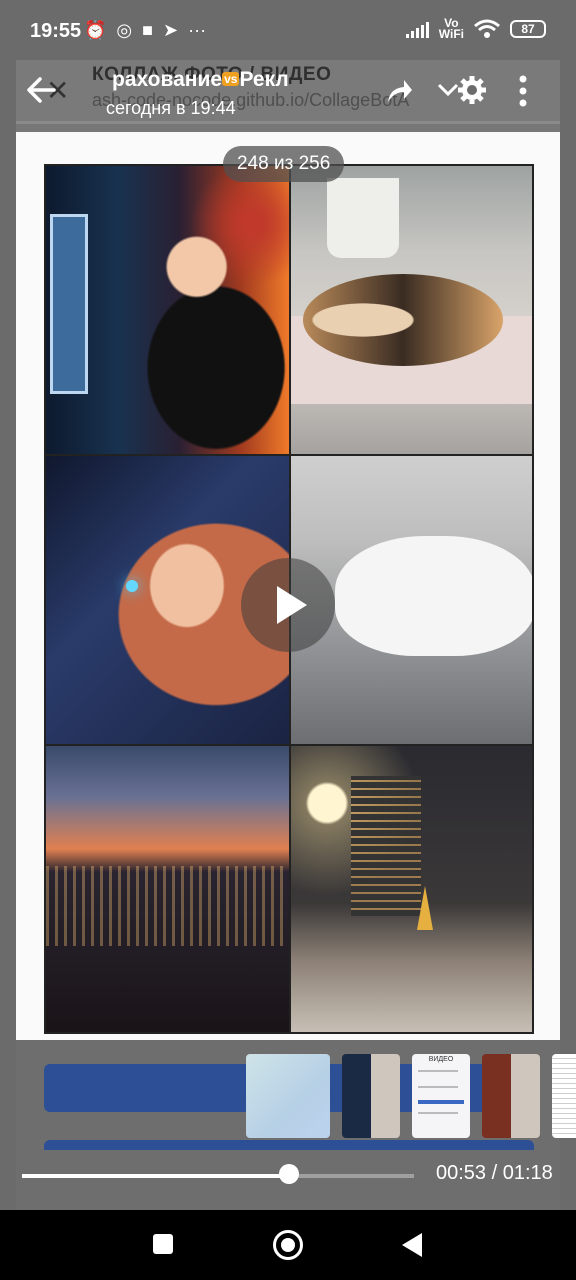 The image size is (576, 1280). I want to click on system-back-button, so click(412, 1245).